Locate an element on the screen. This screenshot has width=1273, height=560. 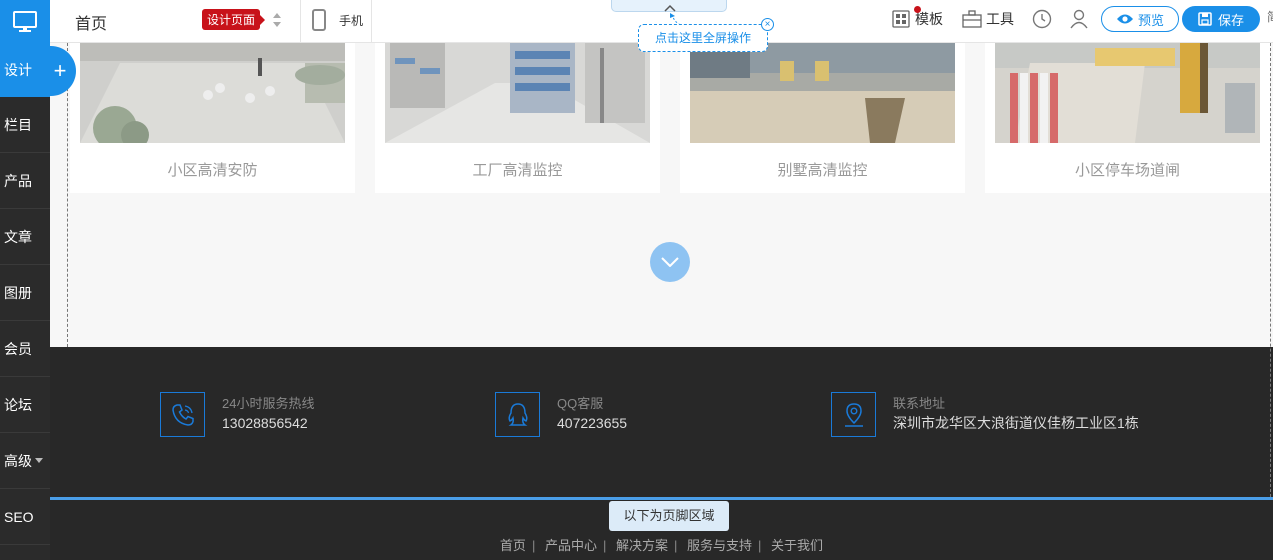
case-card: 小区高清安防 is located at coordinates (212, 118).